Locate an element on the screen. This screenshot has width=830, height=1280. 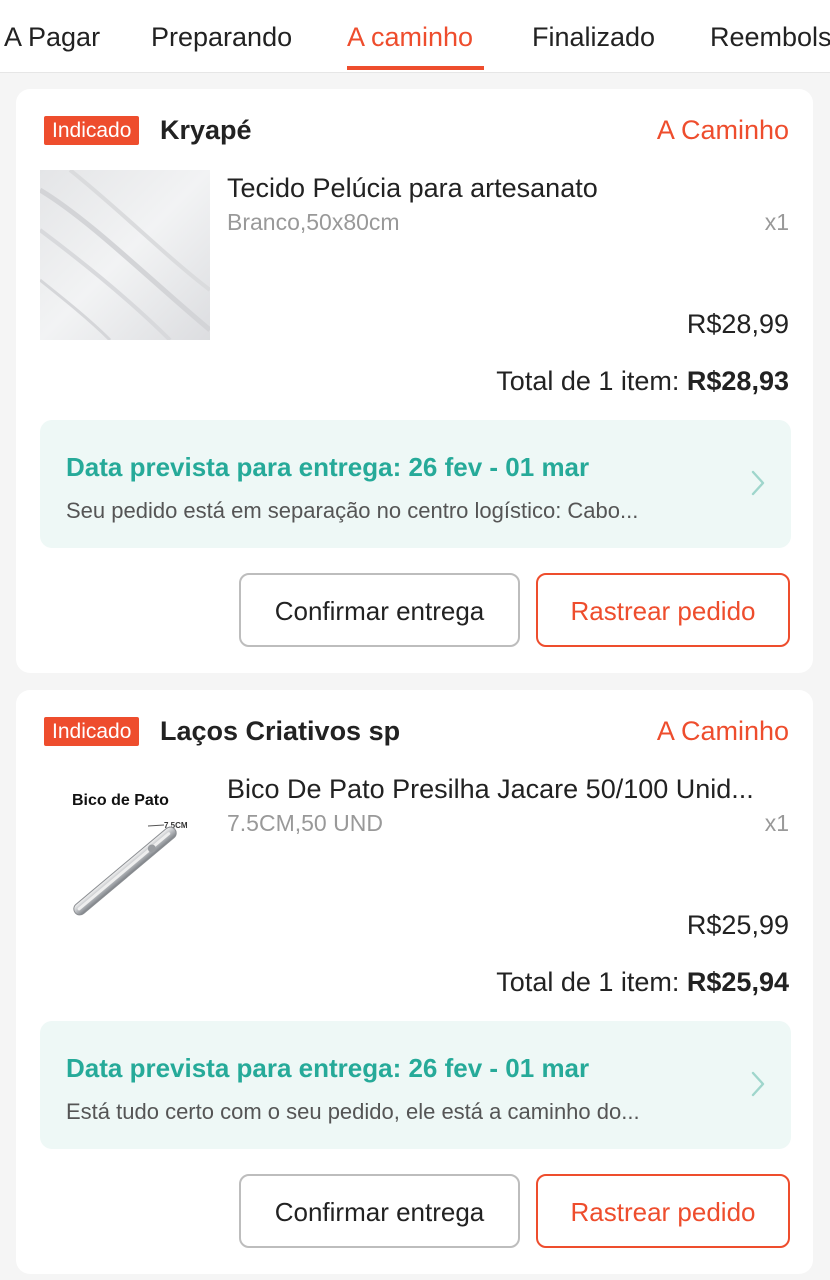
total-amount: R$28,93 is located at coordinates (737, 381).